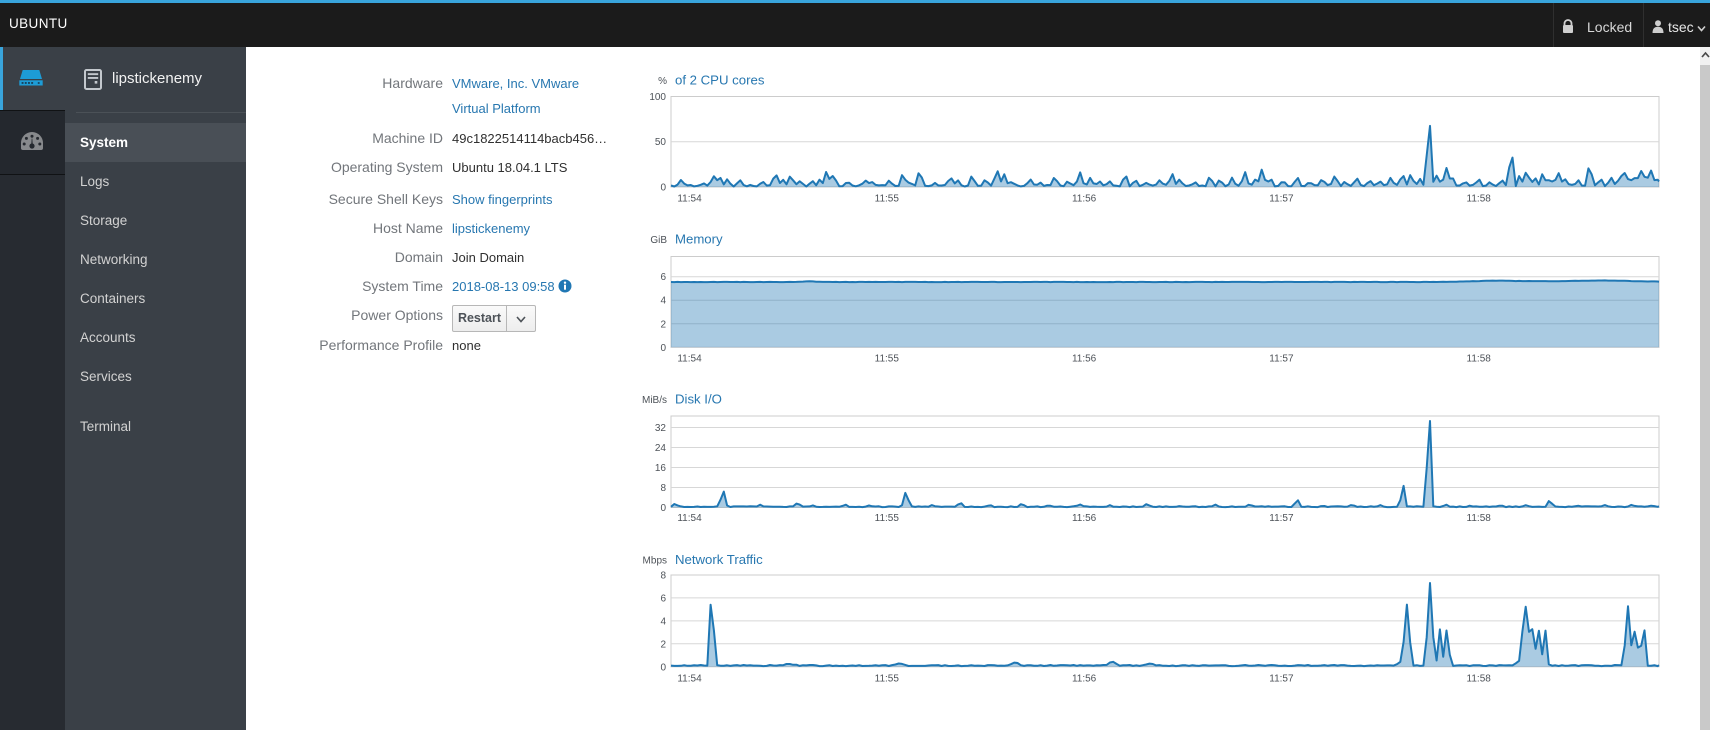 This screenshot has width=1710, height=730. What do you see at coordinates (658, 240) in the screenshot?
I see `svg-text: GiB` at bounding box center [658, 240].